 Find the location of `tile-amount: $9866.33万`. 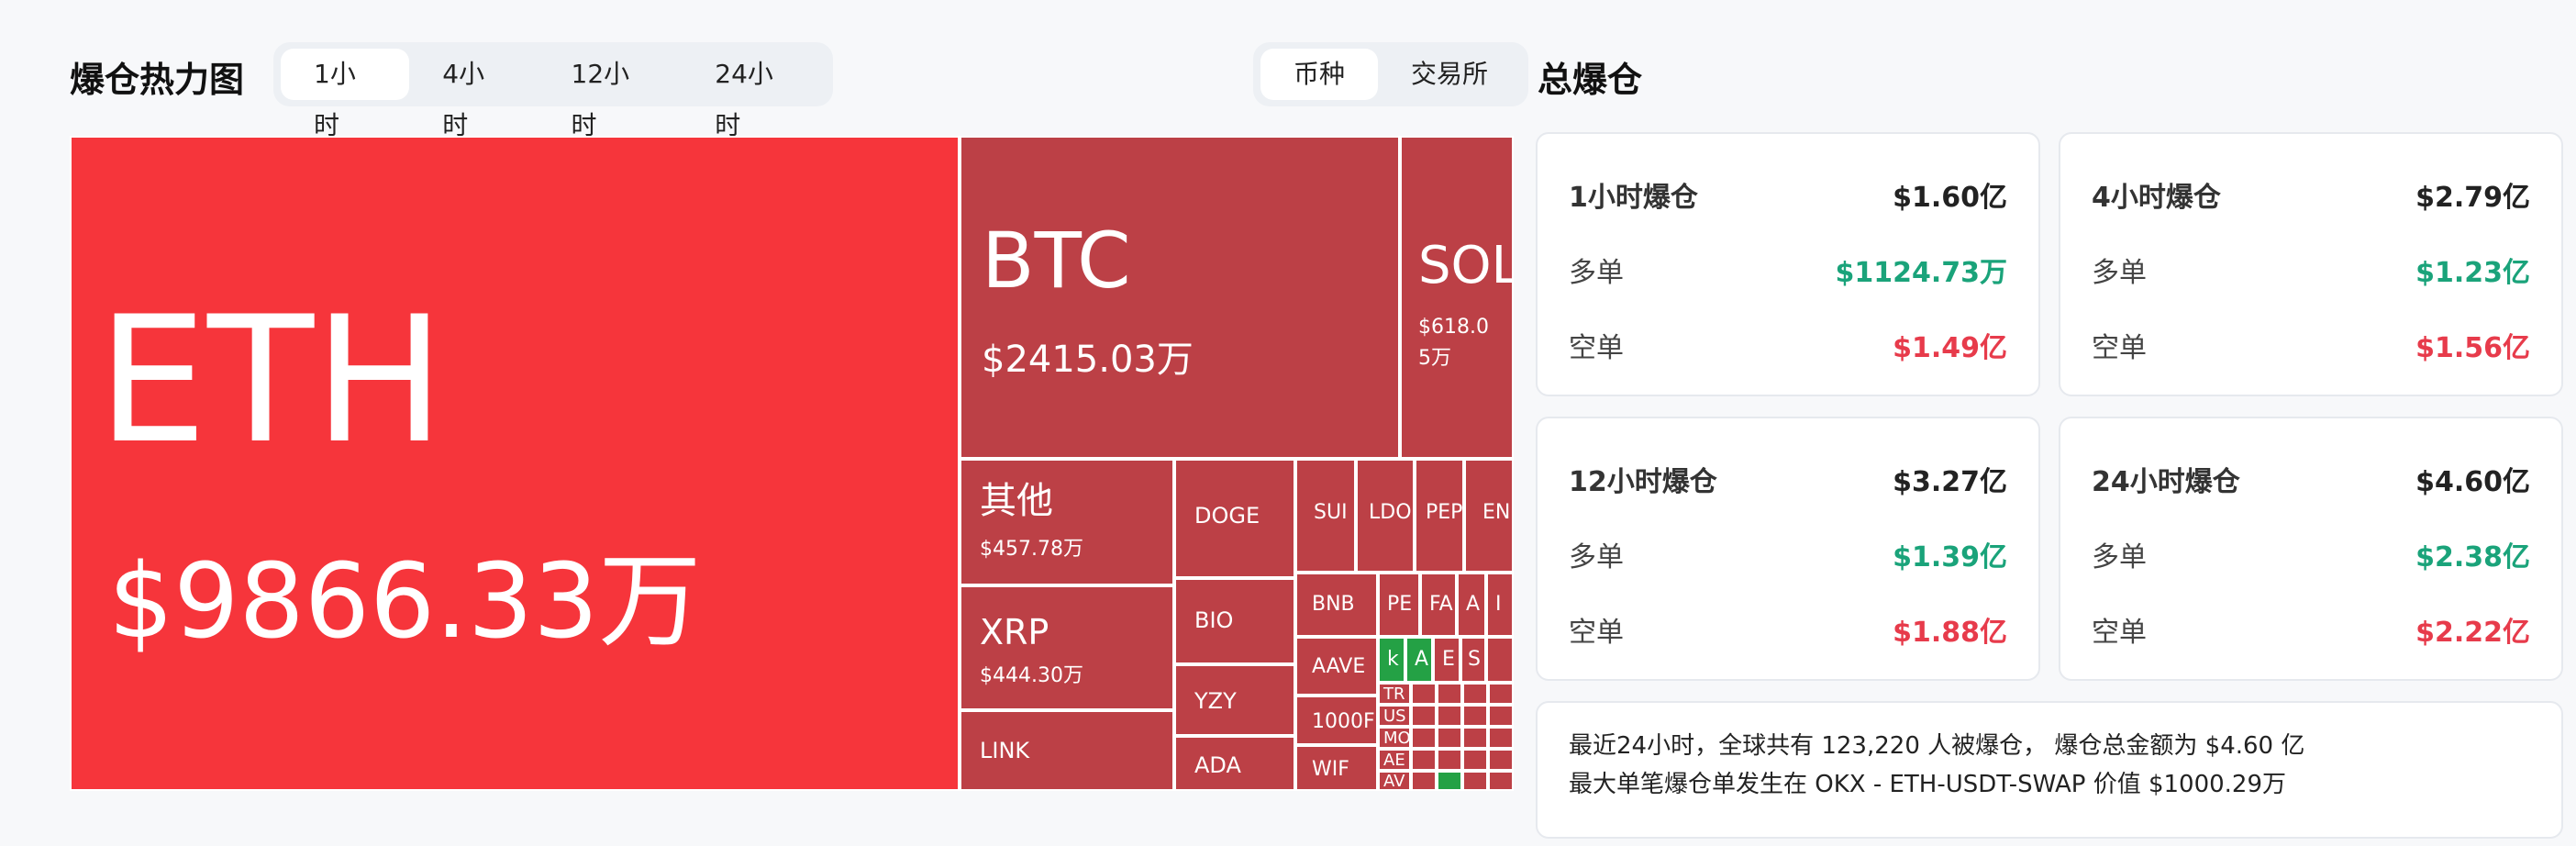

tile-amount: $9866.33万 is located at coordinates (405, 602).